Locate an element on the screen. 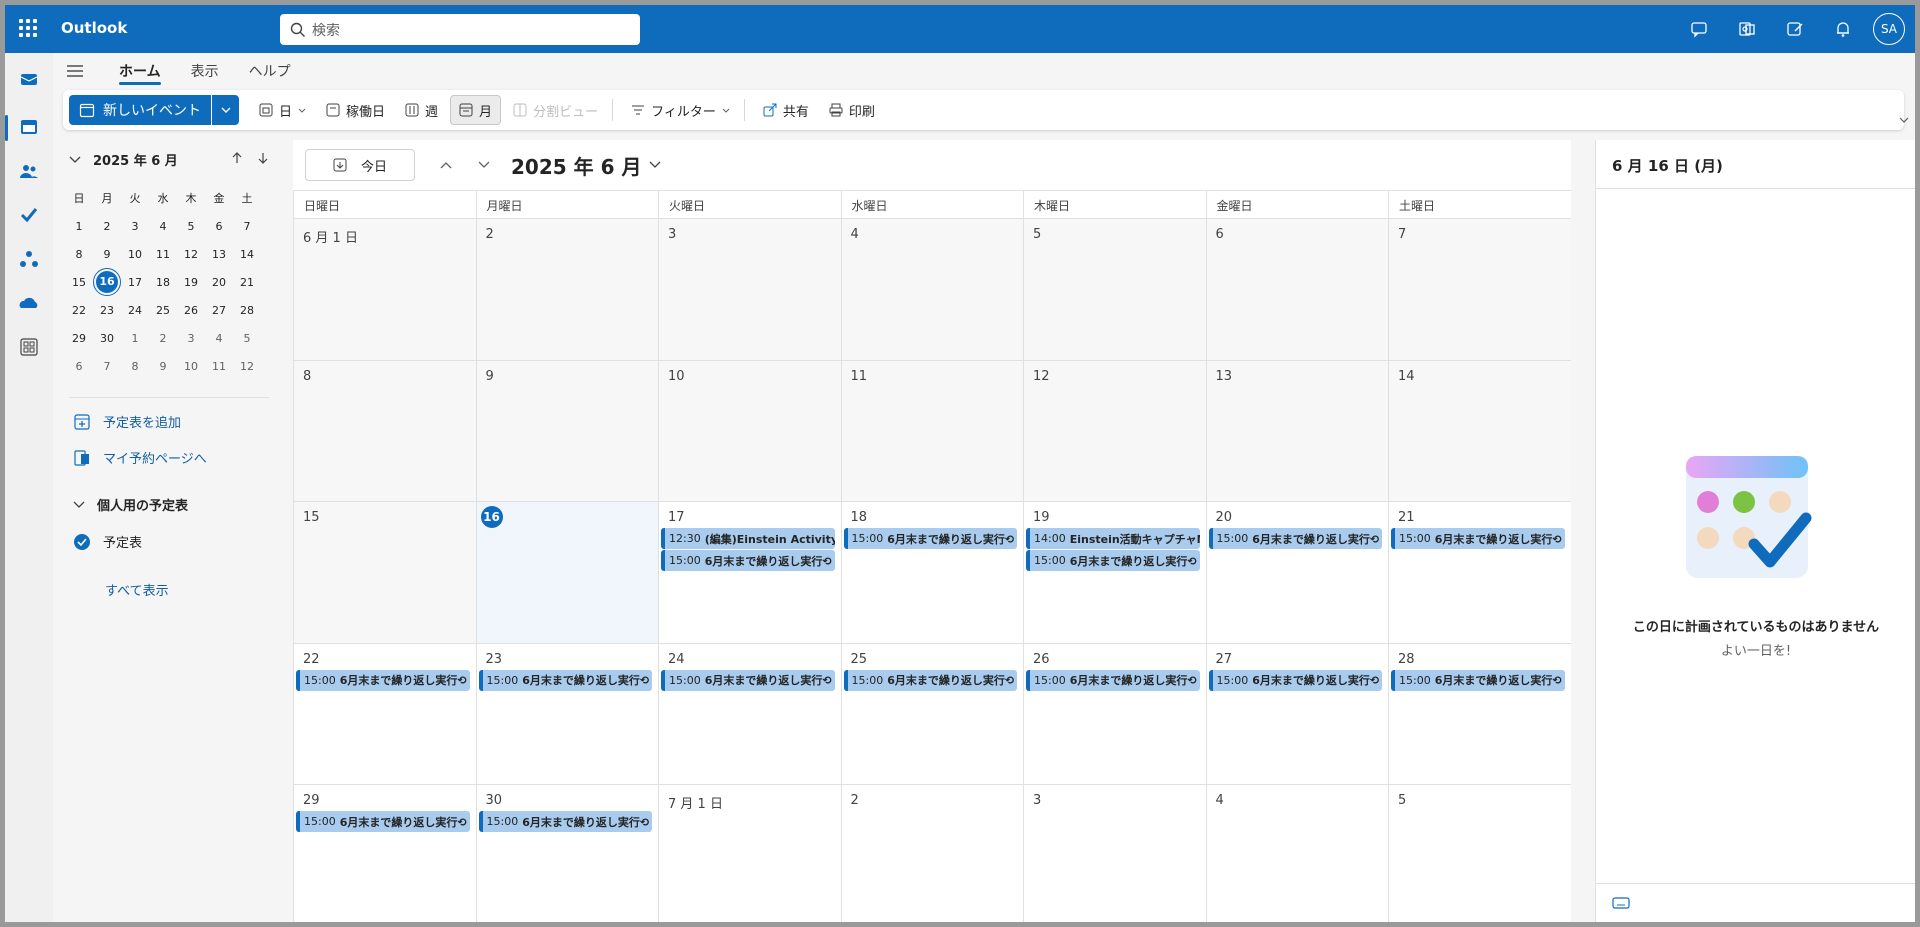 The width and height of the screenshot is (1920, 927). day-cell: 9 is located at coordinates (566, 430).